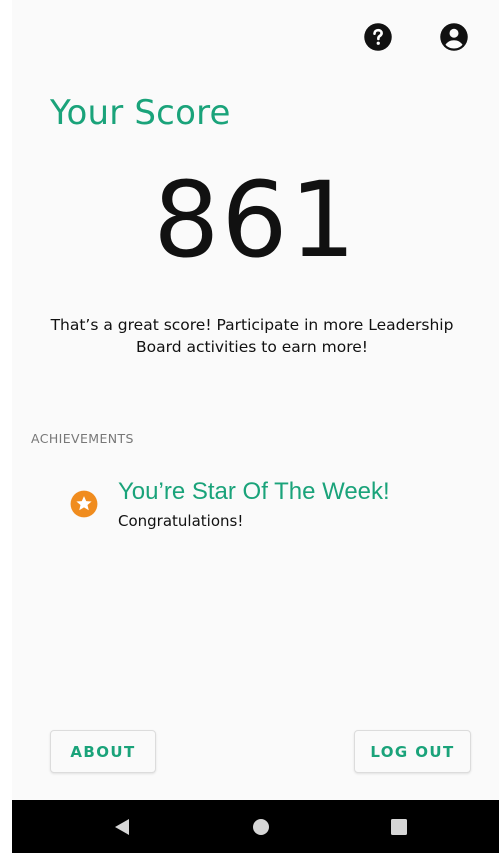 The height and width of the screenshot is (853, 499). I want to click on help-button, so click(378, 37).